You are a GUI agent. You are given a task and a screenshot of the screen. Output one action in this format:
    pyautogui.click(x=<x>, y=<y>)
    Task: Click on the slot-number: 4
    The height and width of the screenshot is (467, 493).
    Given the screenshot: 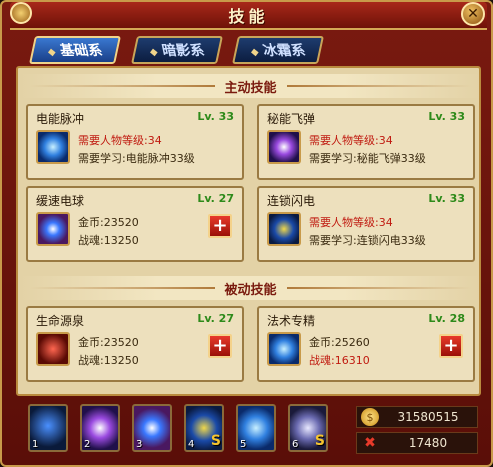 What is the action you would take?
    pyautogui.click(x=191, y=444)
    